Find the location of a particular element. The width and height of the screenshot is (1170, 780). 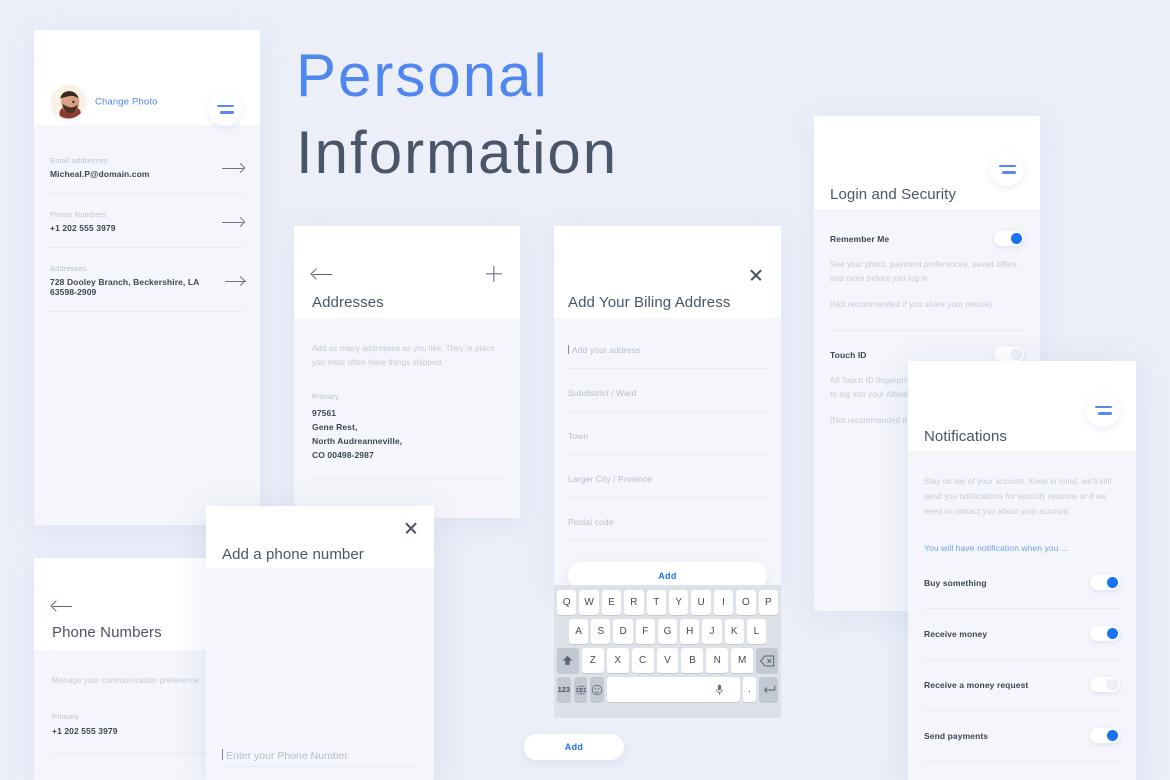

key-k: K is located at coordinates (734, 631).